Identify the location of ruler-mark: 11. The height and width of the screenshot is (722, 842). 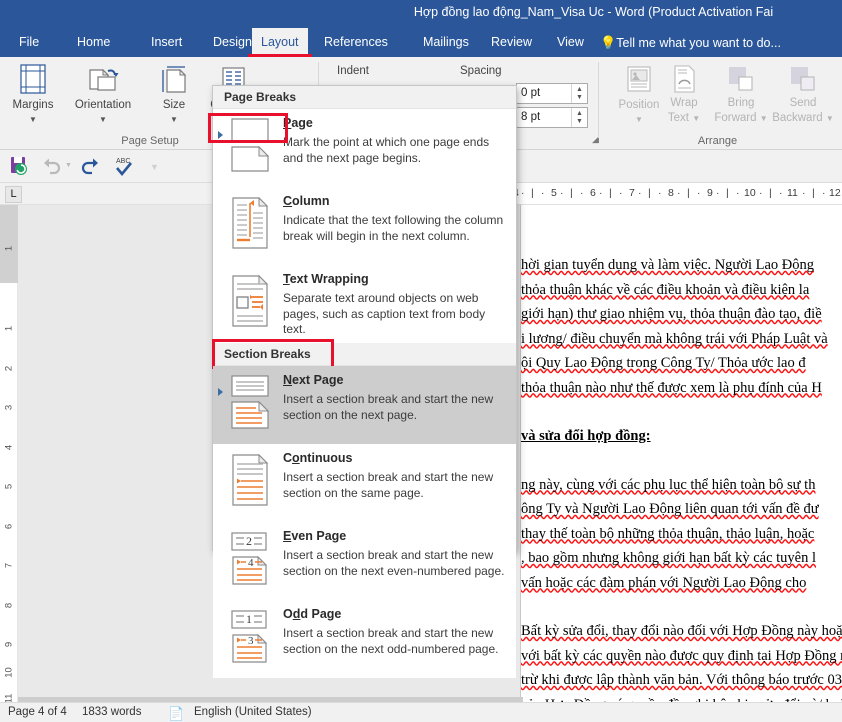
(792, 193).